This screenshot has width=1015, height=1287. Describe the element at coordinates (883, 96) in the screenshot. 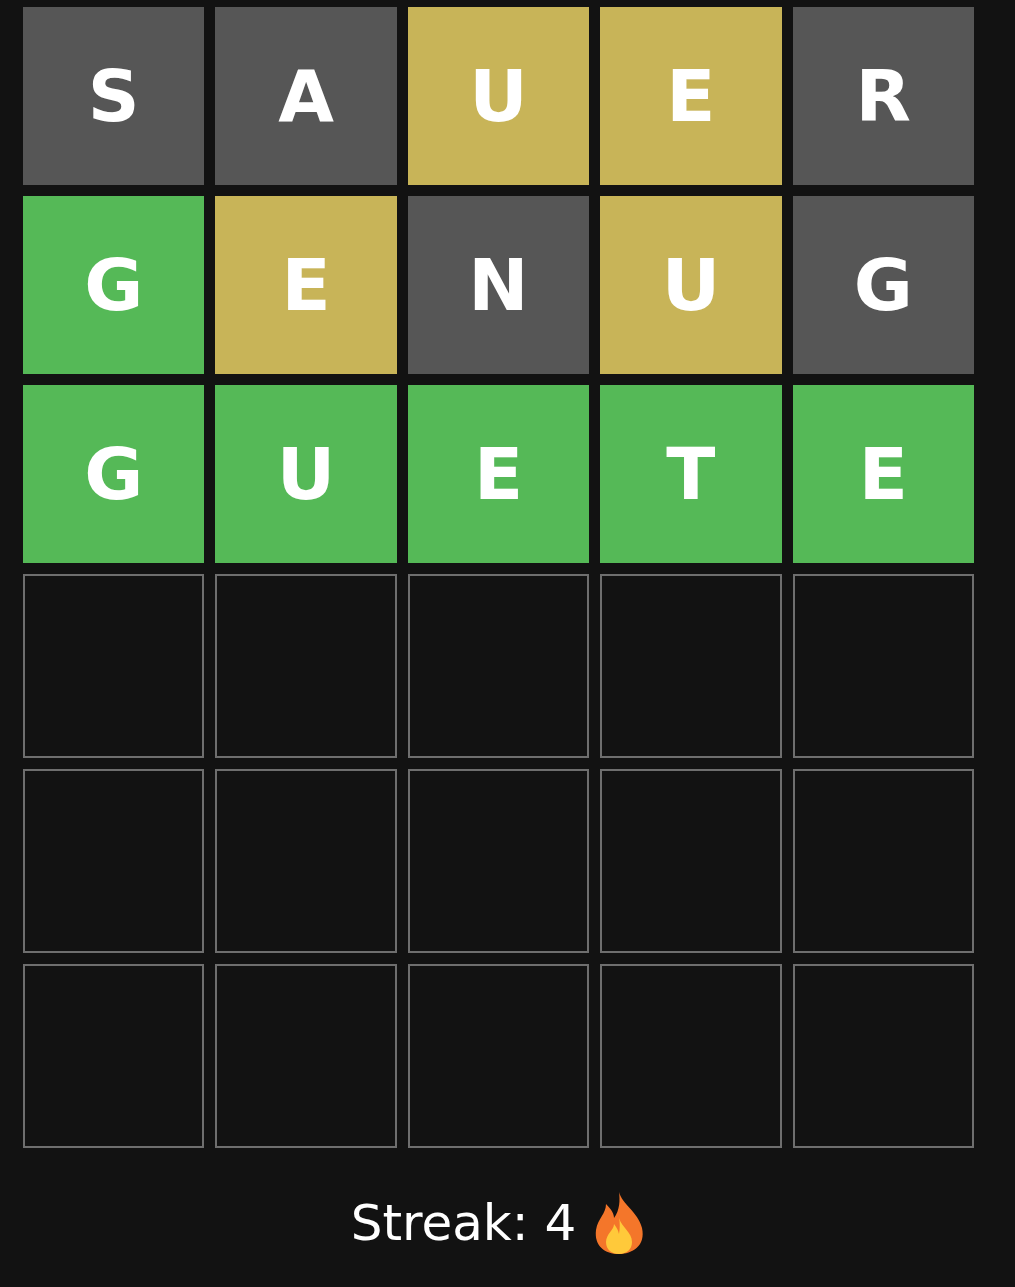

I see `letter-tile: R` at that location.